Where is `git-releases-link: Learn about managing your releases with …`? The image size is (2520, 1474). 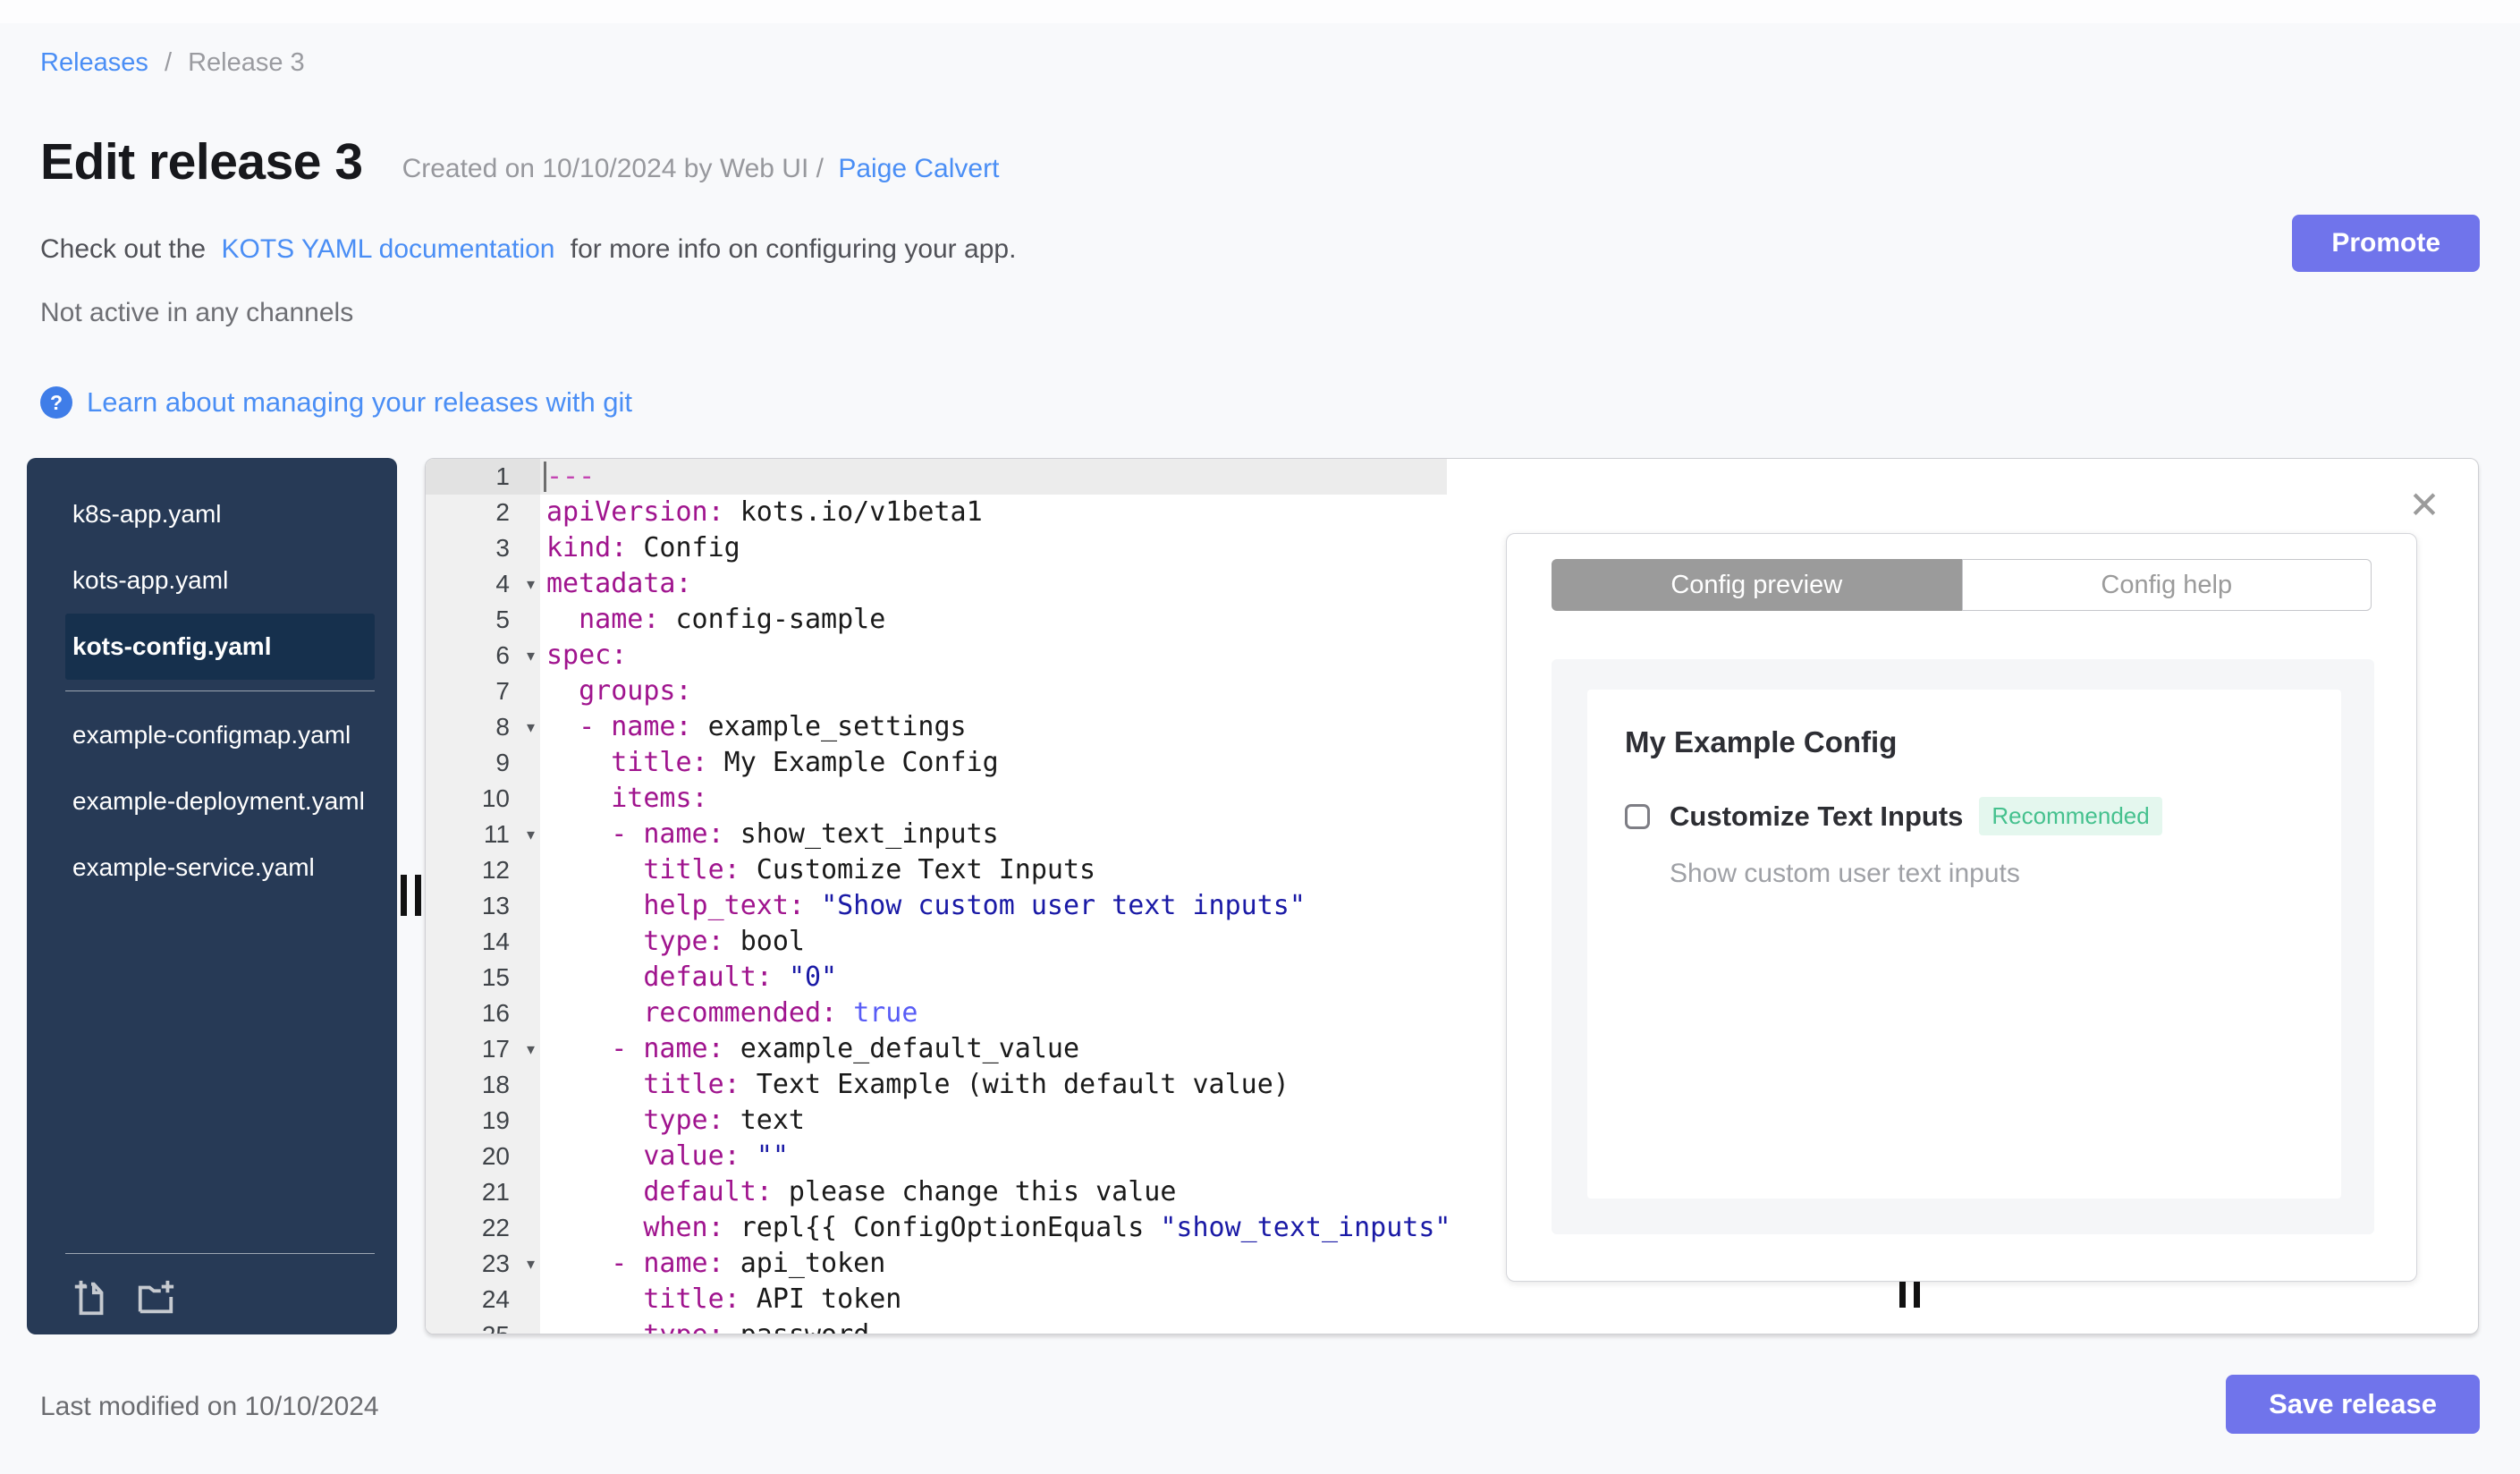 git-releases-link: Learn about managing your releases with … is located at coordinates (359, 402).